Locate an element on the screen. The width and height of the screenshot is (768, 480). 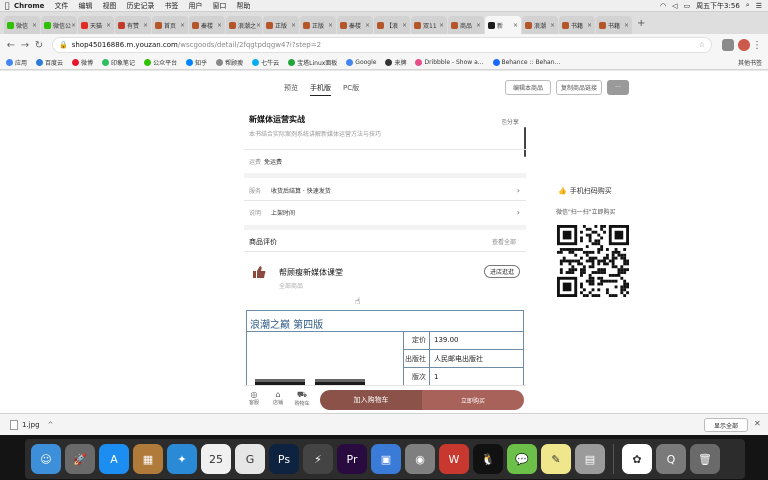
more-button: ··· is located at coordinates (618, 87).